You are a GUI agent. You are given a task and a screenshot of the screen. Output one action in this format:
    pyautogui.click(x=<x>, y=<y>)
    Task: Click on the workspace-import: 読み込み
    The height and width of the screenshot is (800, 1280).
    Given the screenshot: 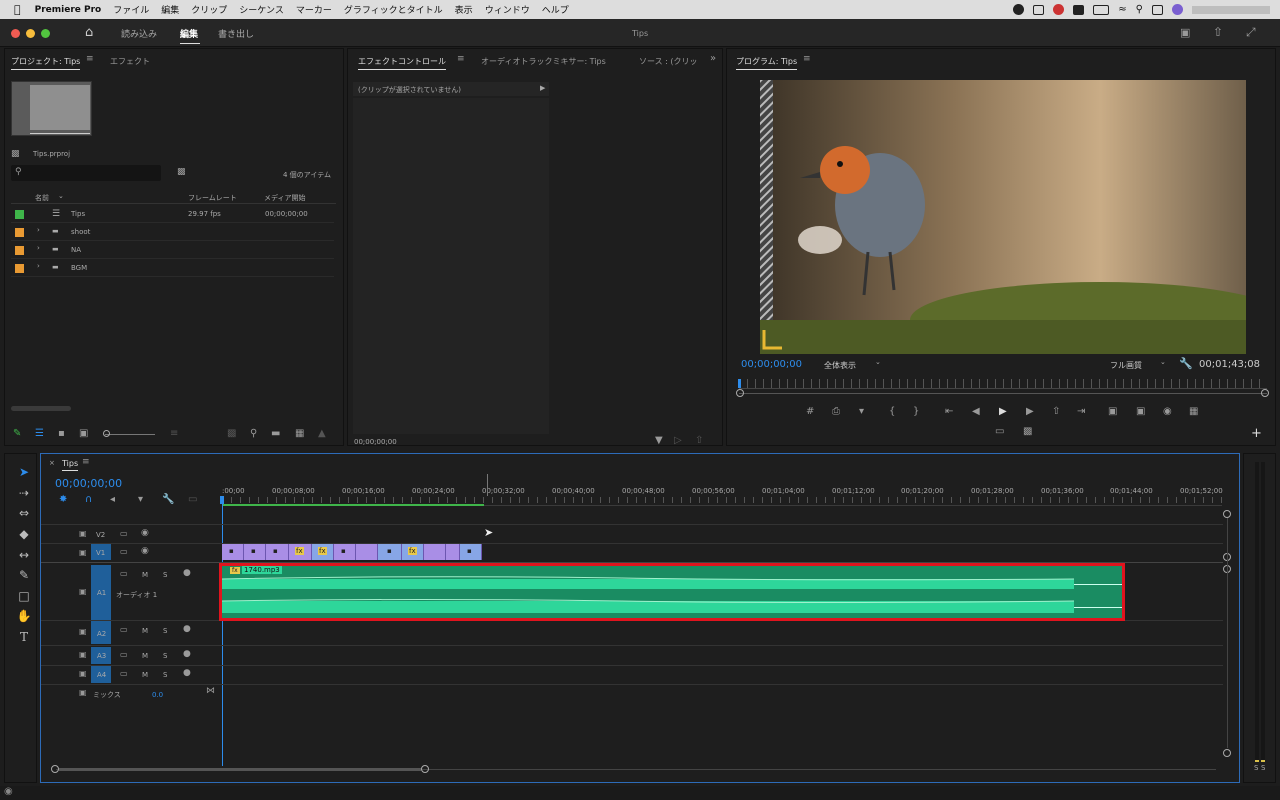 What is the action you would take?
    pyautogui.click(x=139, y=33)
    